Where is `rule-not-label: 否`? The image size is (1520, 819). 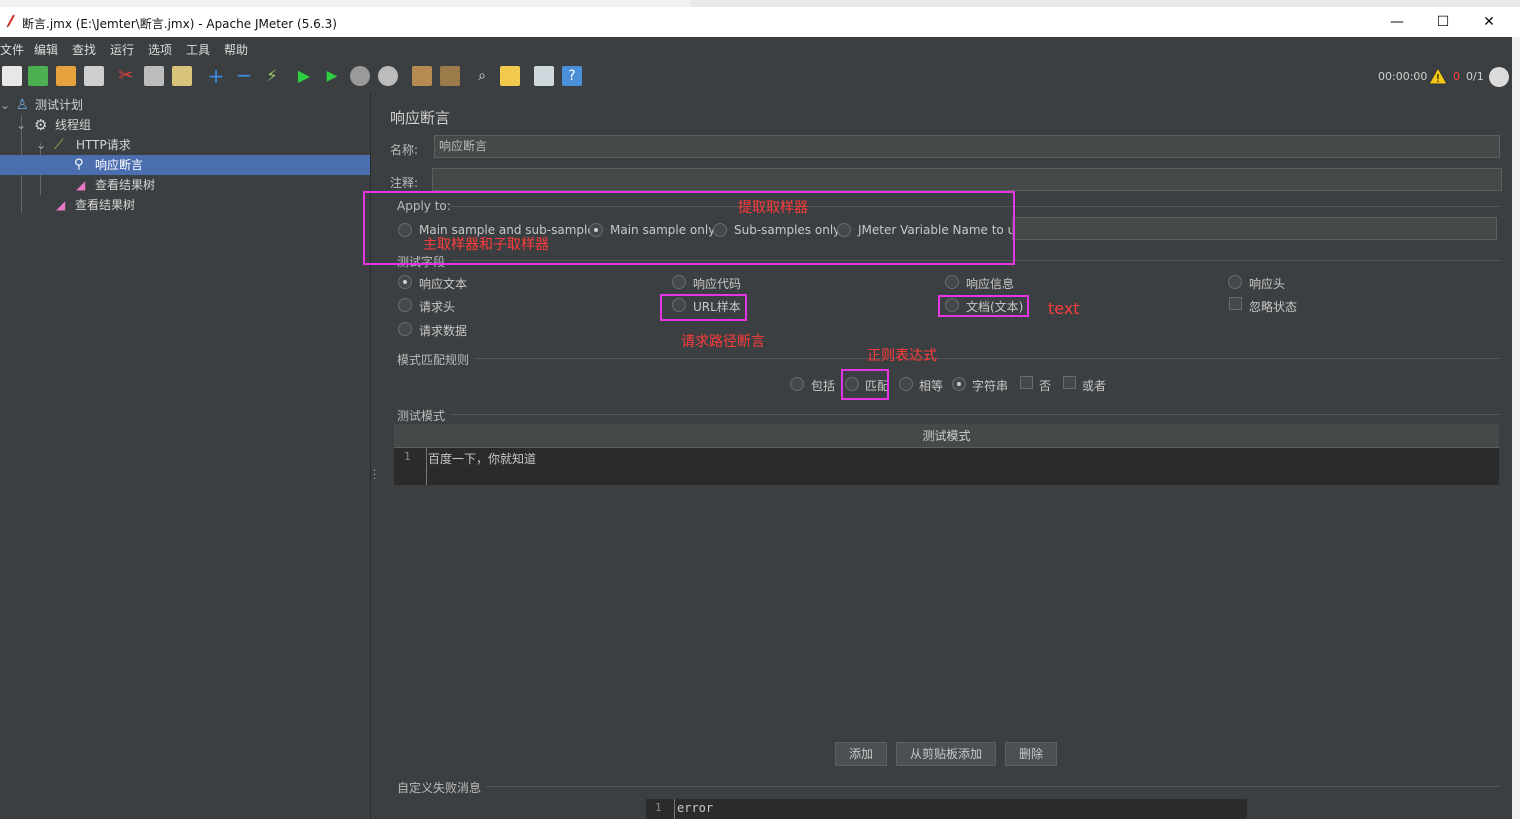 rule-not-label: 否 is located at coordinates (1045, 385).